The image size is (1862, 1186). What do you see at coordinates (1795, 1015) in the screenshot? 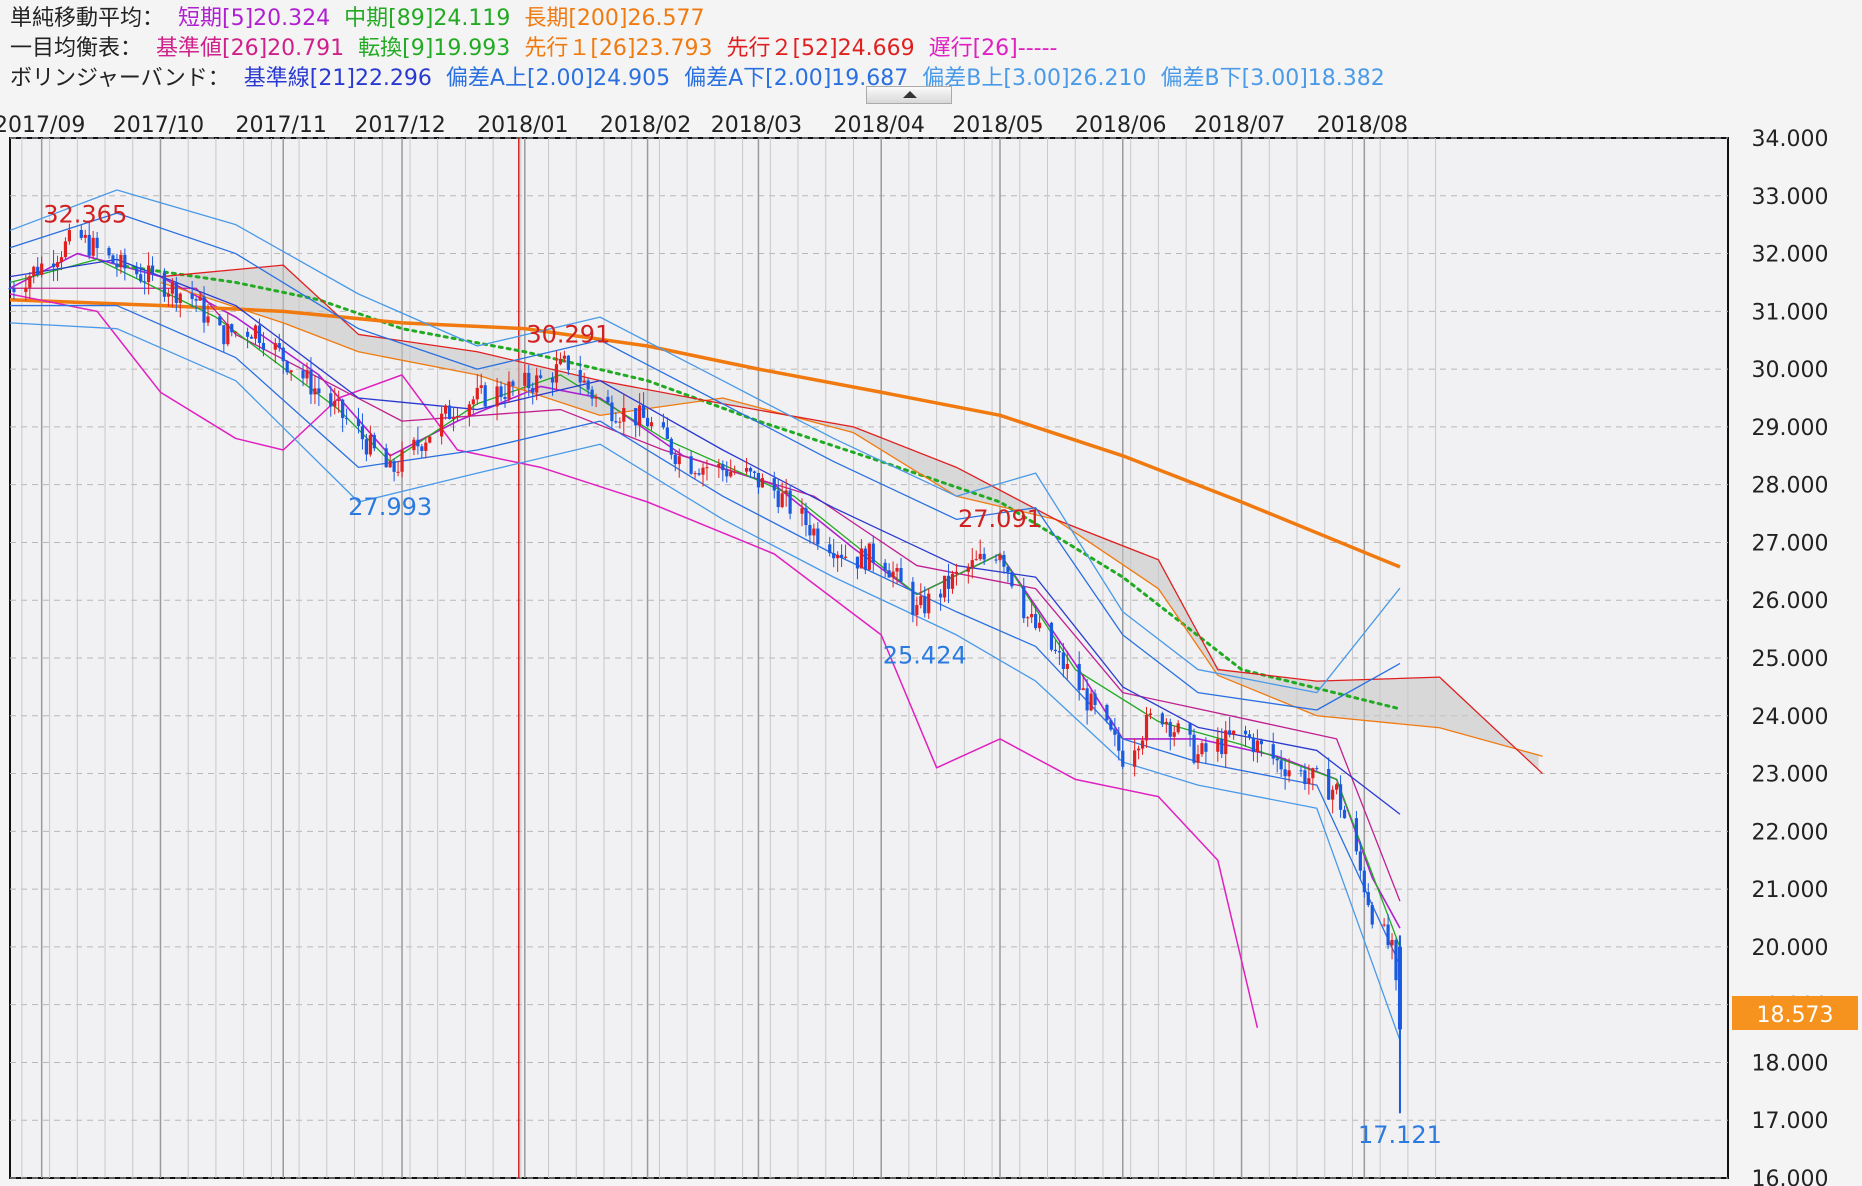
I see `current-price-value: 18.573` at bounding box center [1795, 1015].